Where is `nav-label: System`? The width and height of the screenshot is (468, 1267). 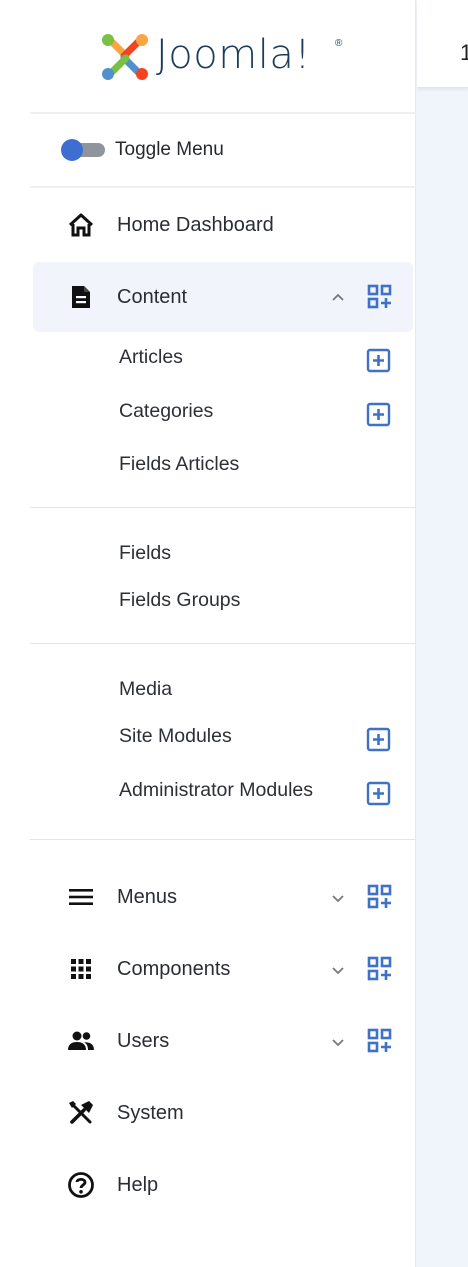
nav-label: System is located at coordinates (150, 1113).